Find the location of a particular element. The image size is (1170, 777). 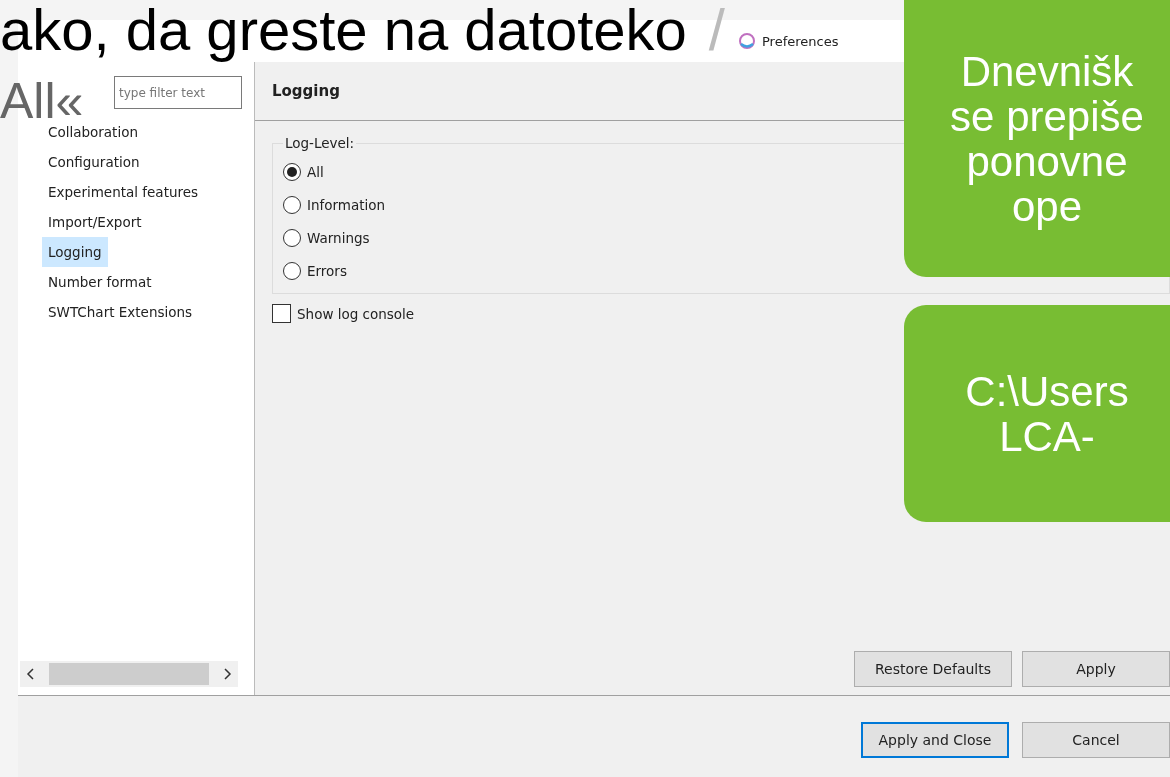

apply-and-close-button: Apply and Close is located at coordinates (935, 739).